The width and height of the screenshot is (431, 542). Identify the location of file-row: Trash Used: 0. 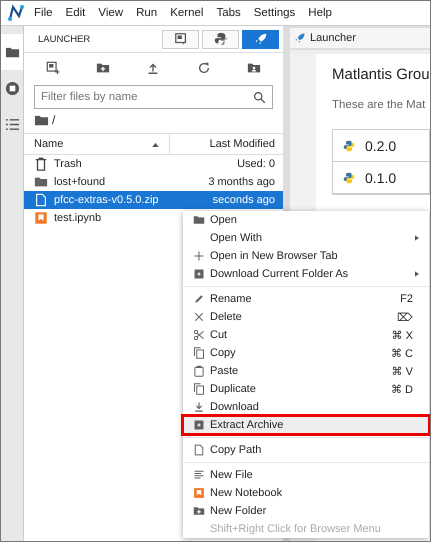
(153, 164).